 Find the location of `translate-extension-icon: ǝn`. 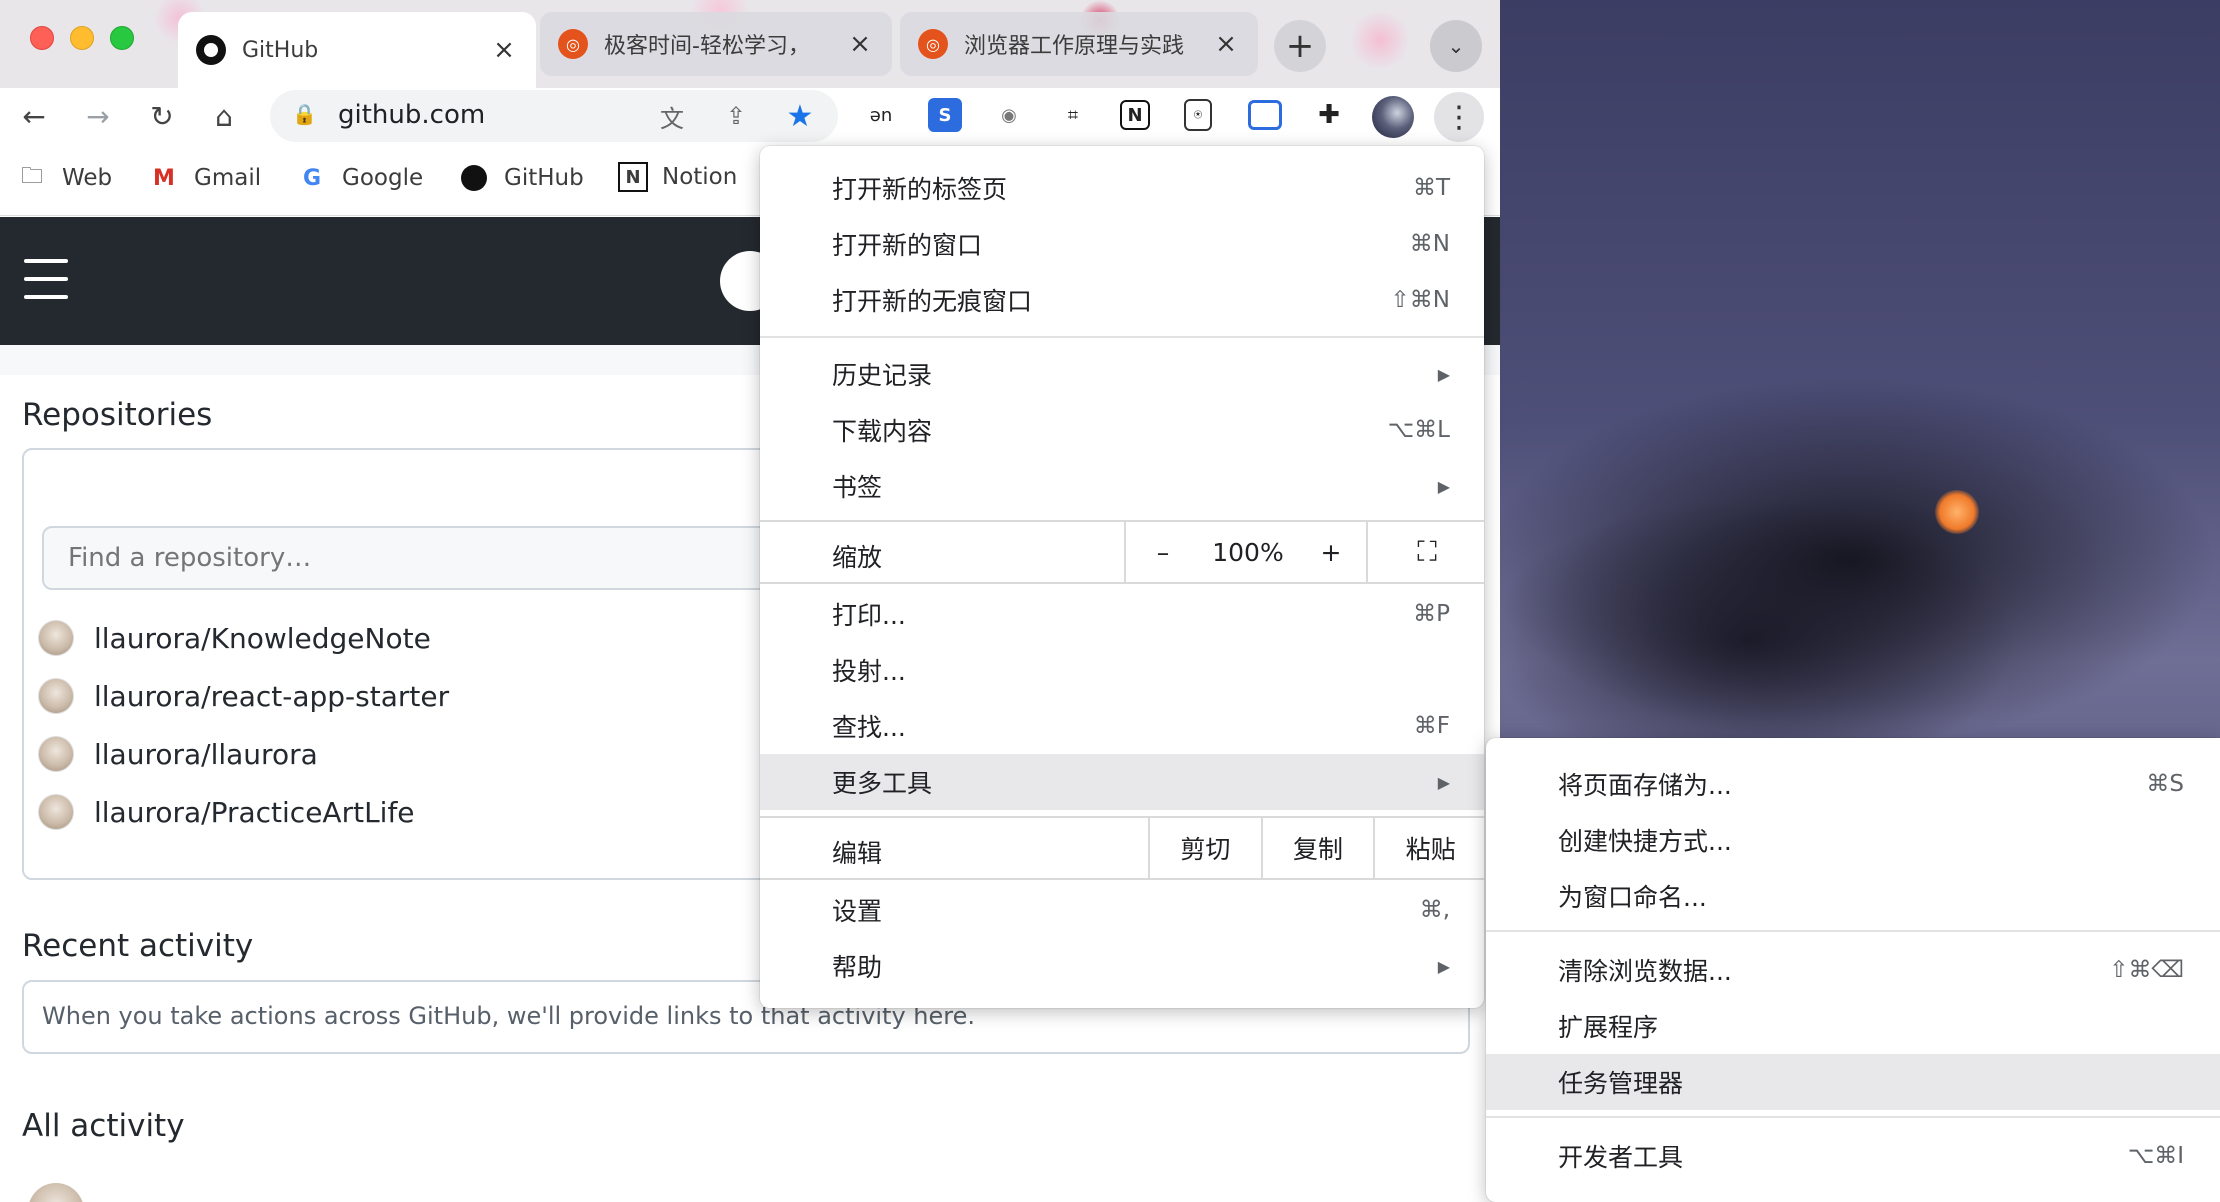

translate-extension-icon: ǝn is located at coordinates (881, 115).